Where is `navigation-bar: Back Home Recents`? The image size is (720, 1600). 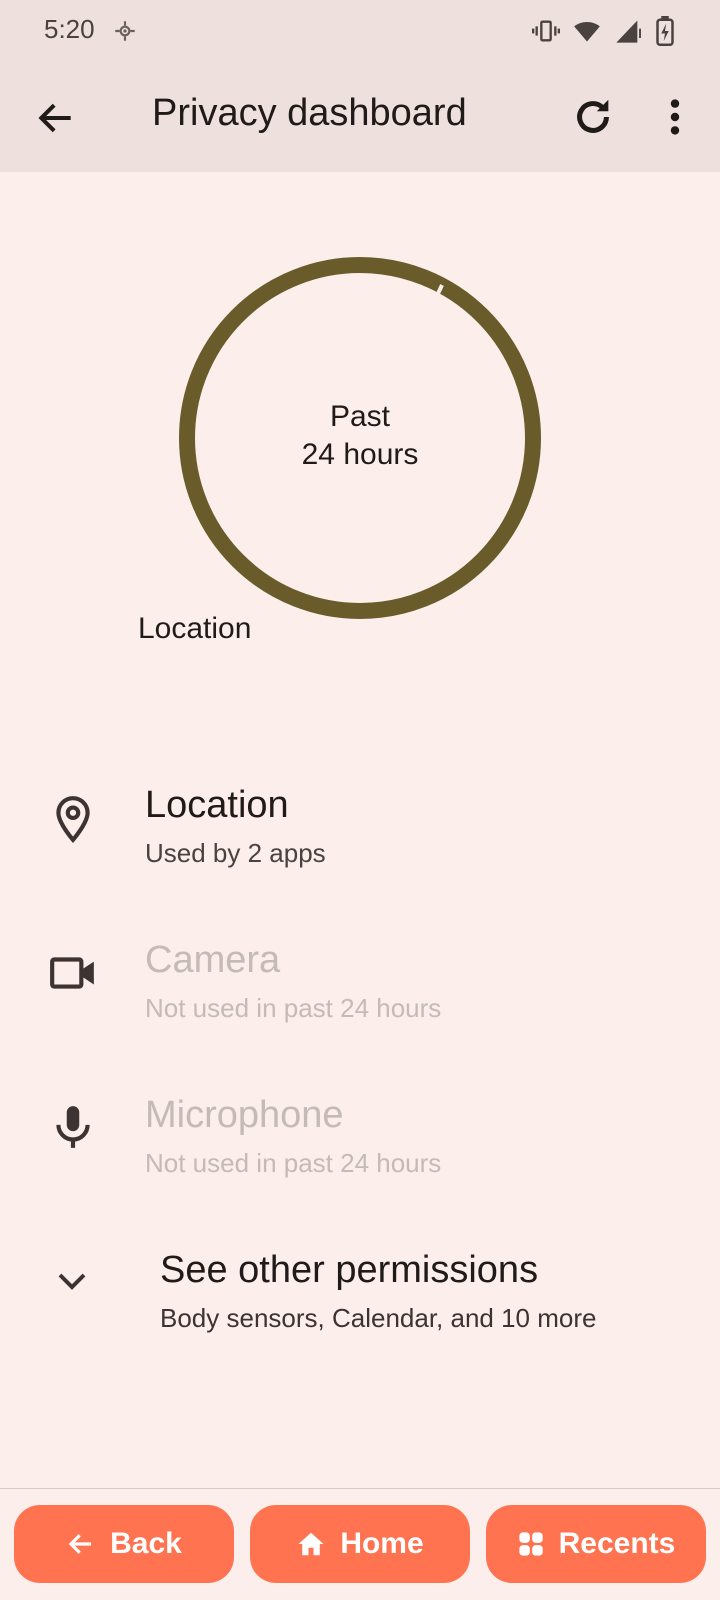
navigation-bar: Back Home Recents is located at coordinates (360, 1544).